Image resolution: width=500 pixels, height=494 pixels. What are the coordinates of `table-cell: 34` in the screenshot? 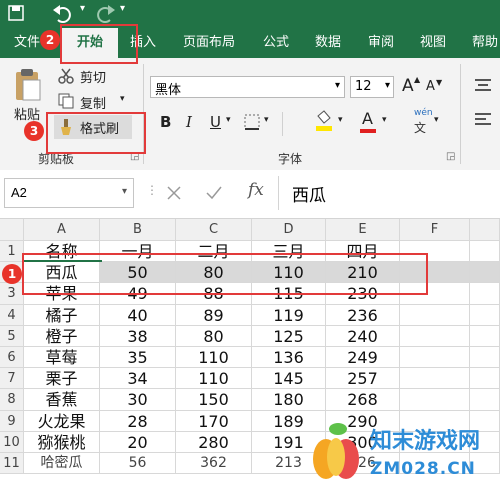 It's located at (138, 379).